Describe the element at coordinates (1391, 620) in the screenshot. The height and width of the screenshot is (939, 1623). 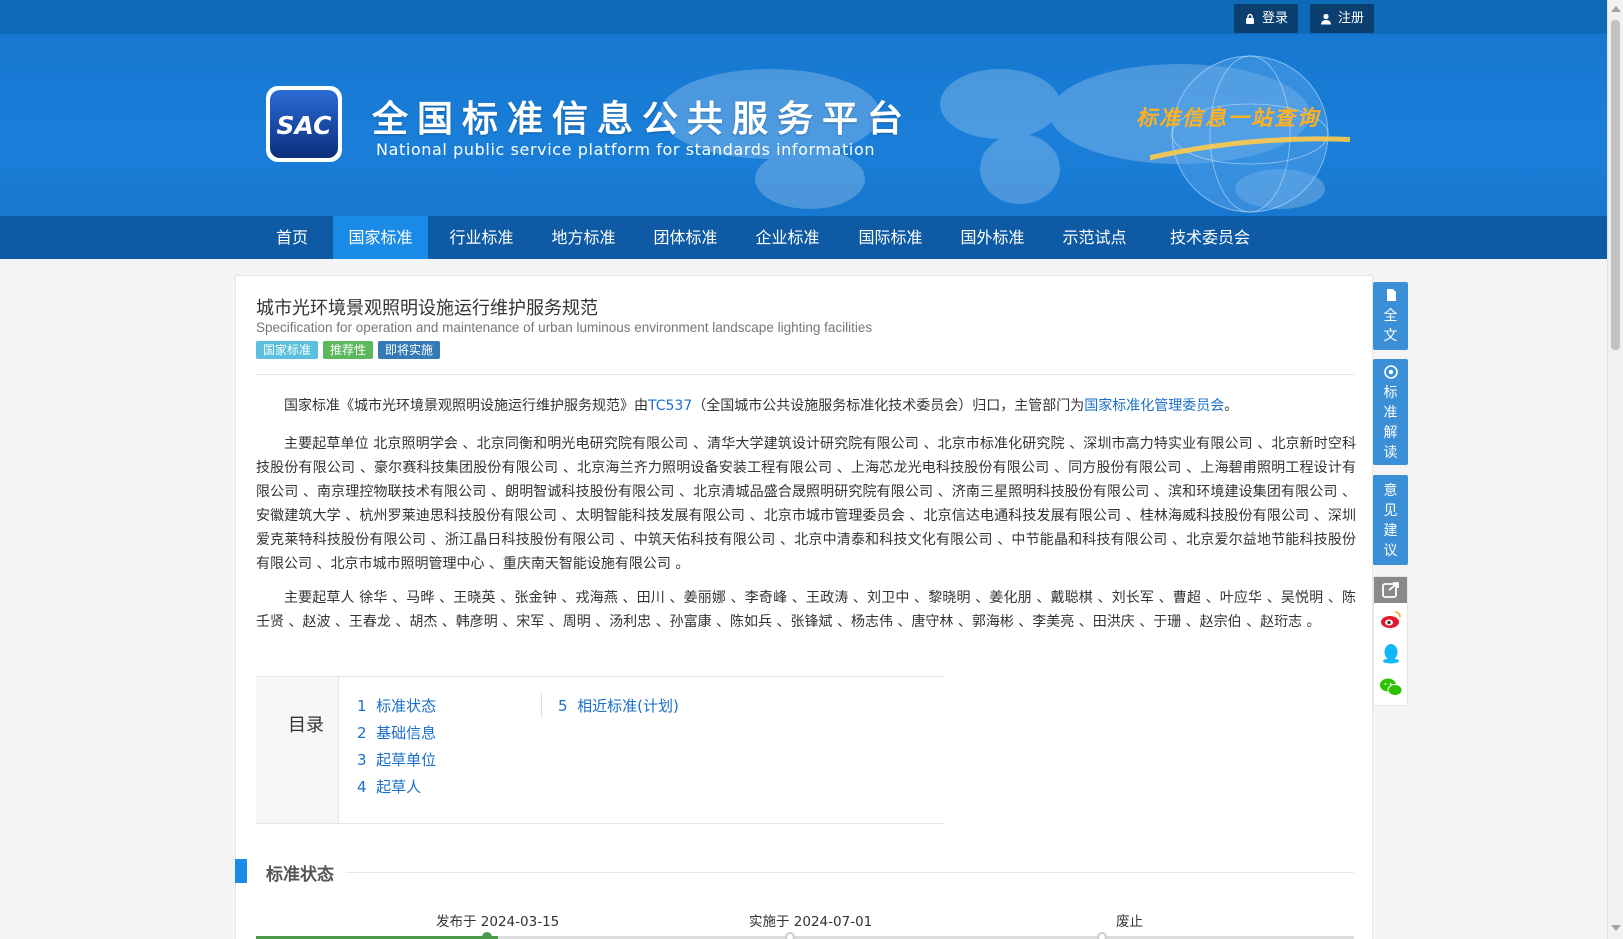
I see `weibo-icon` at that location.